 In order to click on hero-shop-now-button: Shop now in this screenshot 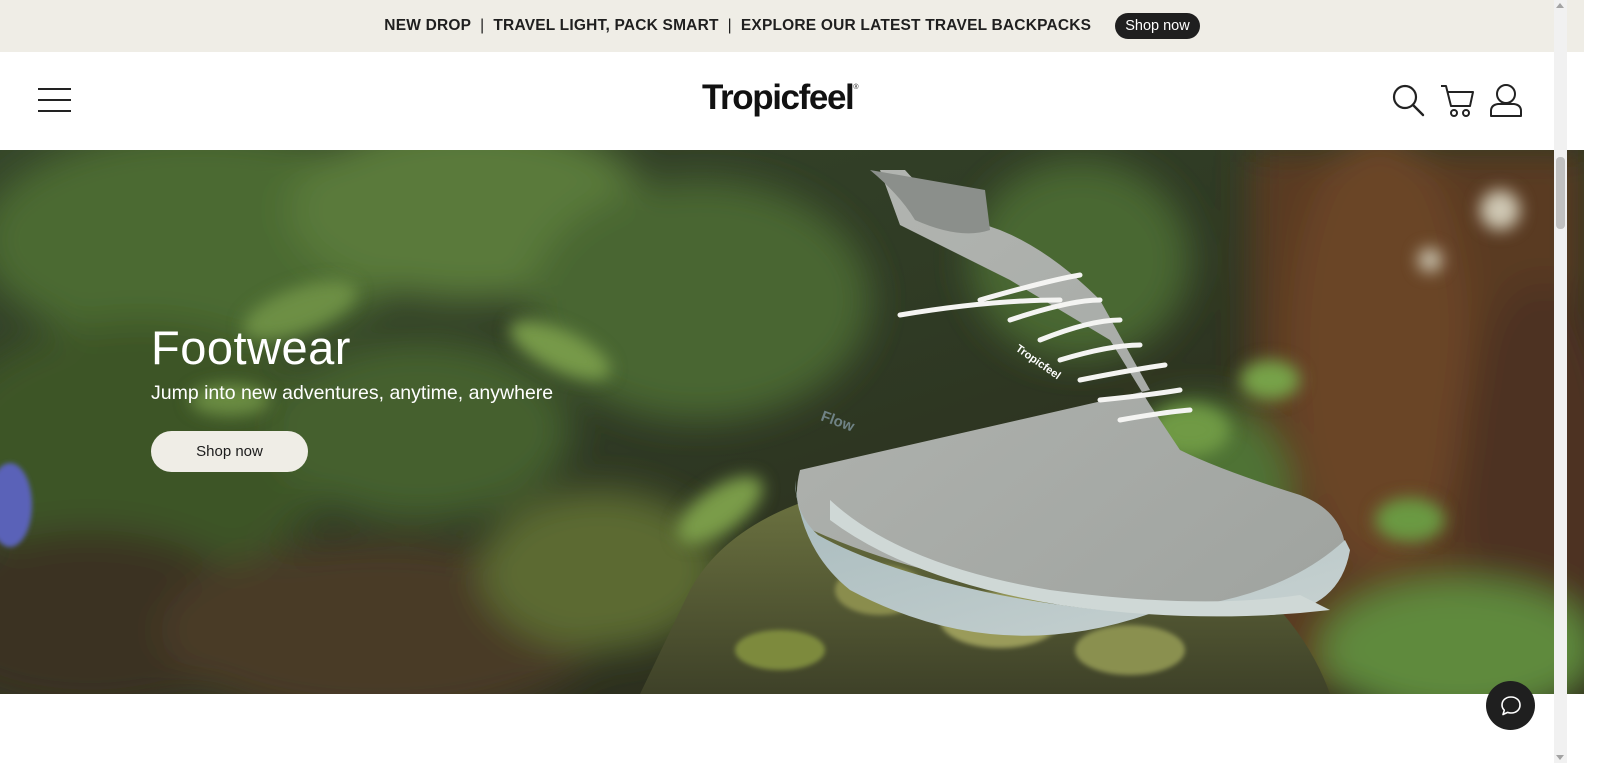, I will do `click(229, 451)`.